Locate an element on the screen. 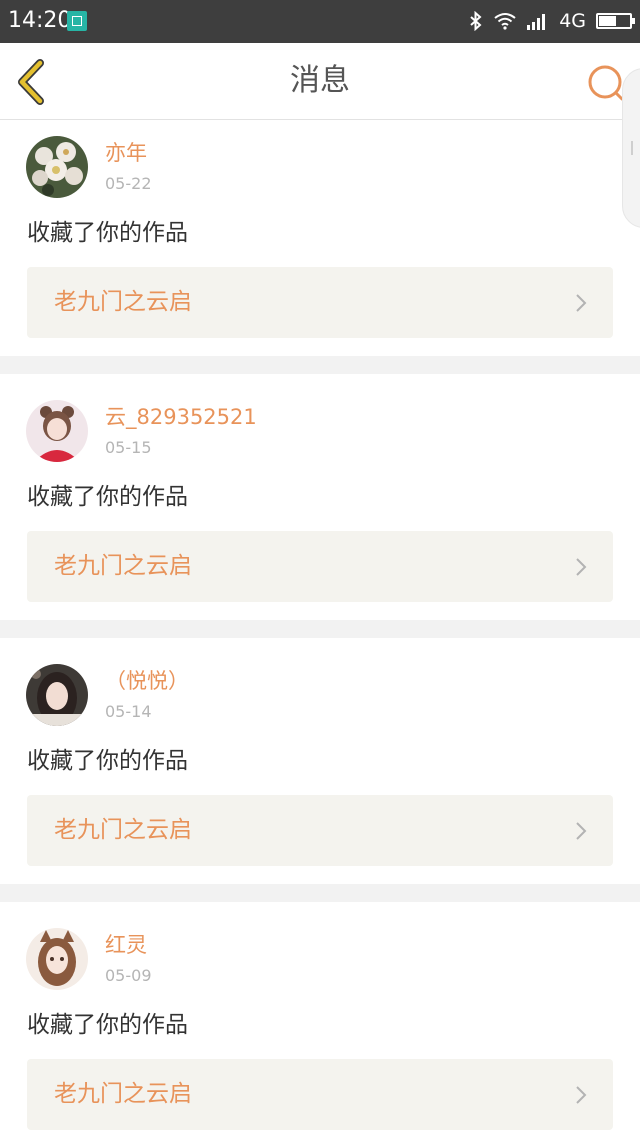  illustration-avatar-icon is located at coordinates (57, 959).